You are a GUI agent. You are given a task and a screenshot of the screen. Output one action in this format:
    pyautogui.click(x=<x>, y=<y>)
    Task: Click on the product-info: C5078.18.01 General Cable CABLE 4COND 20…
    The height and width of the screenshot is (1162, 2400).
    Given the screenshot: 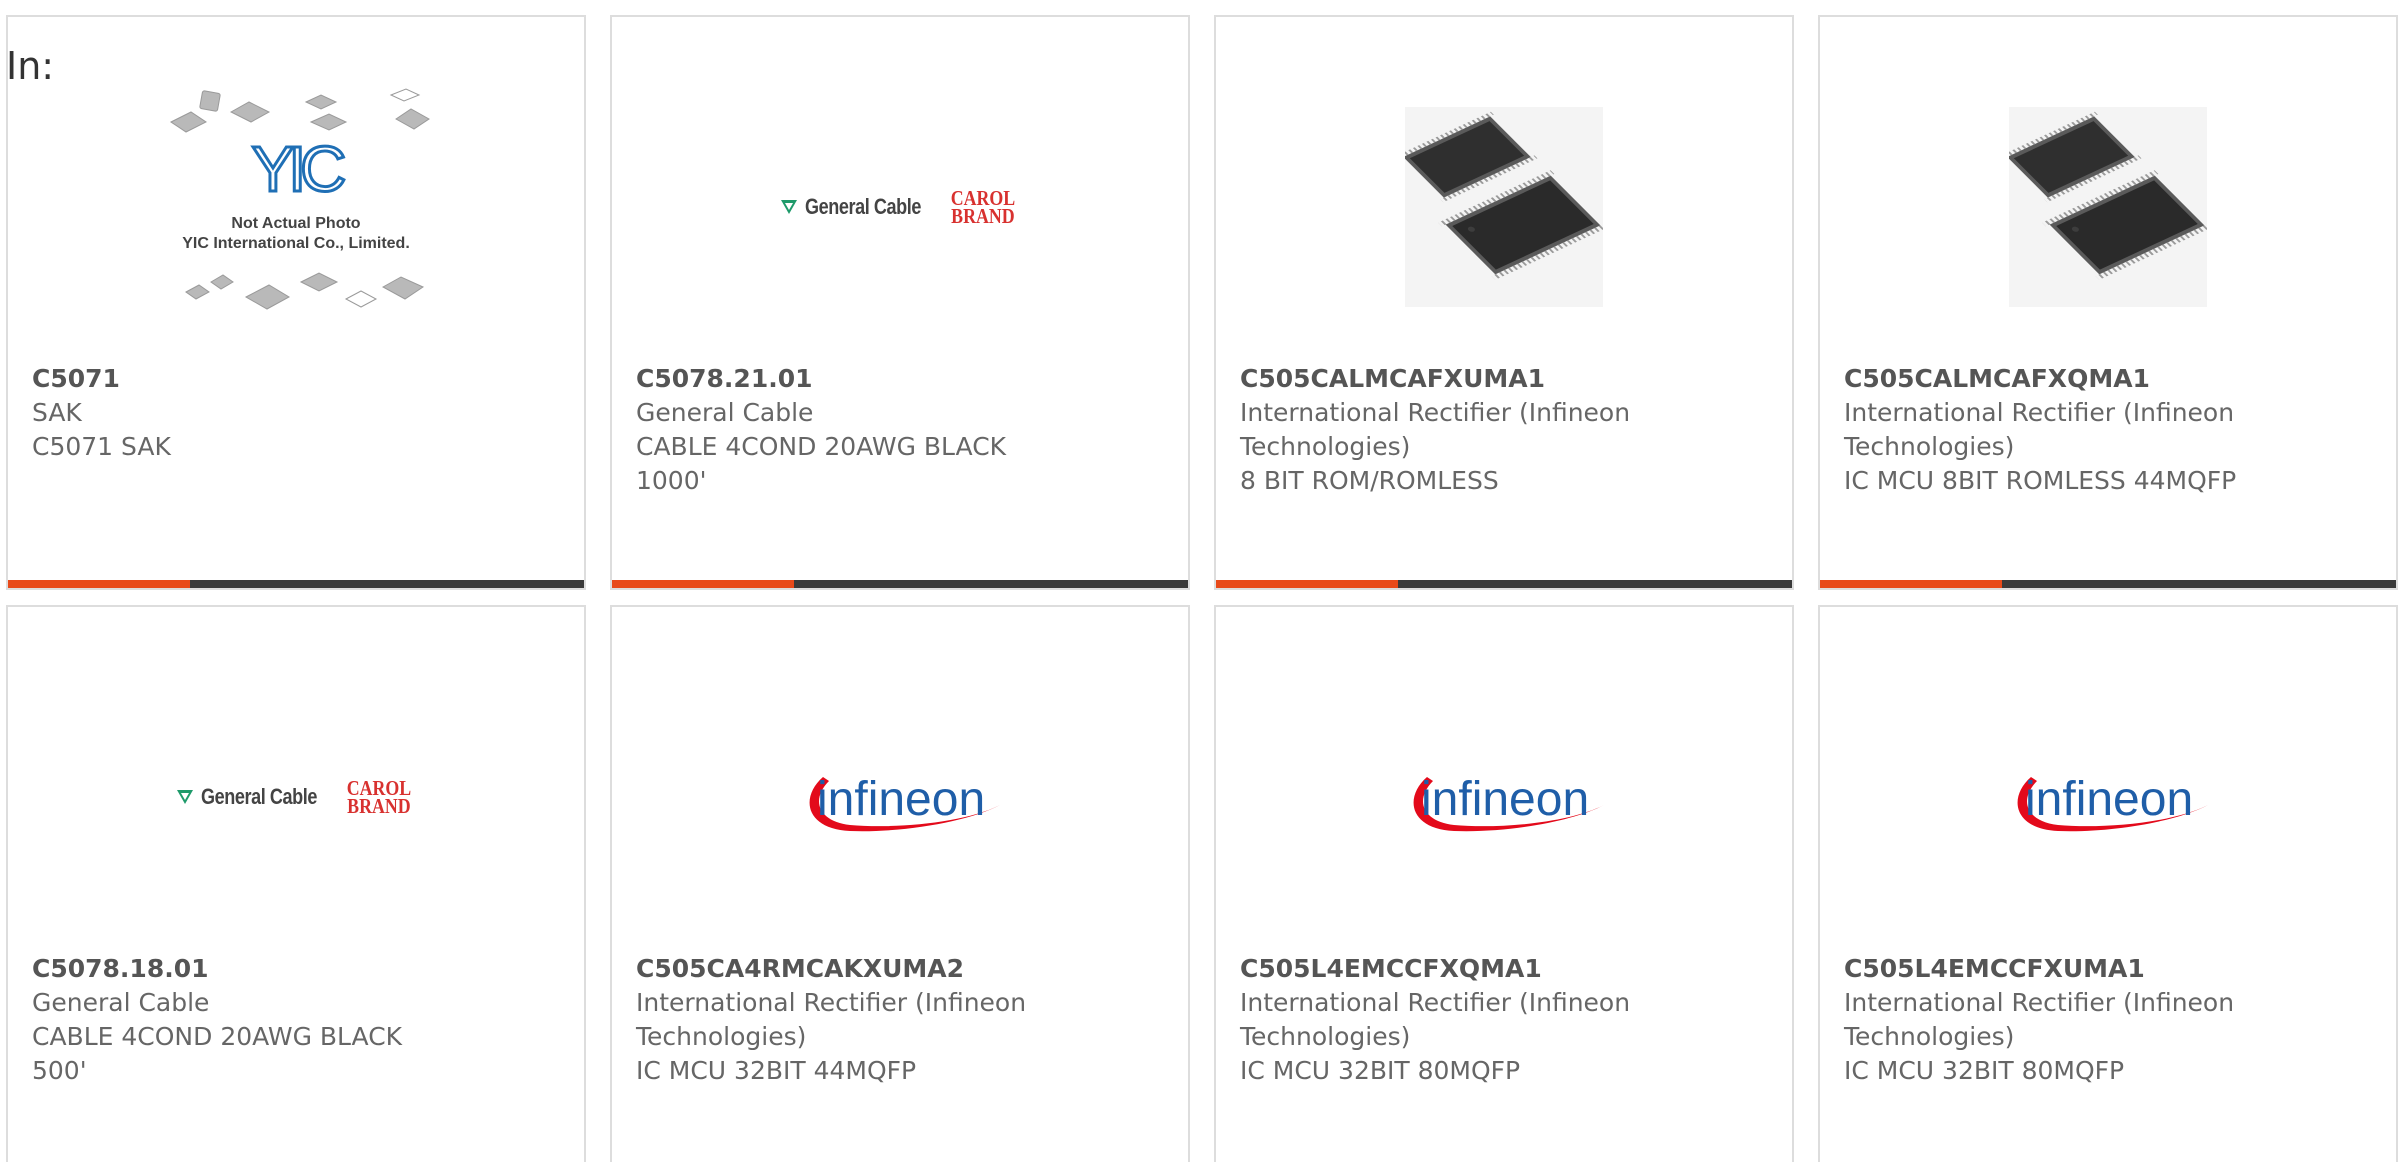 What is the action you would take?
    pyautogui.click(x=242, y=1020)
    